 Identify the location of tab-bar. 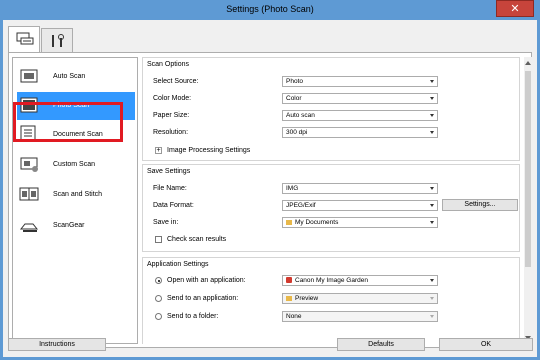
(270, 36).